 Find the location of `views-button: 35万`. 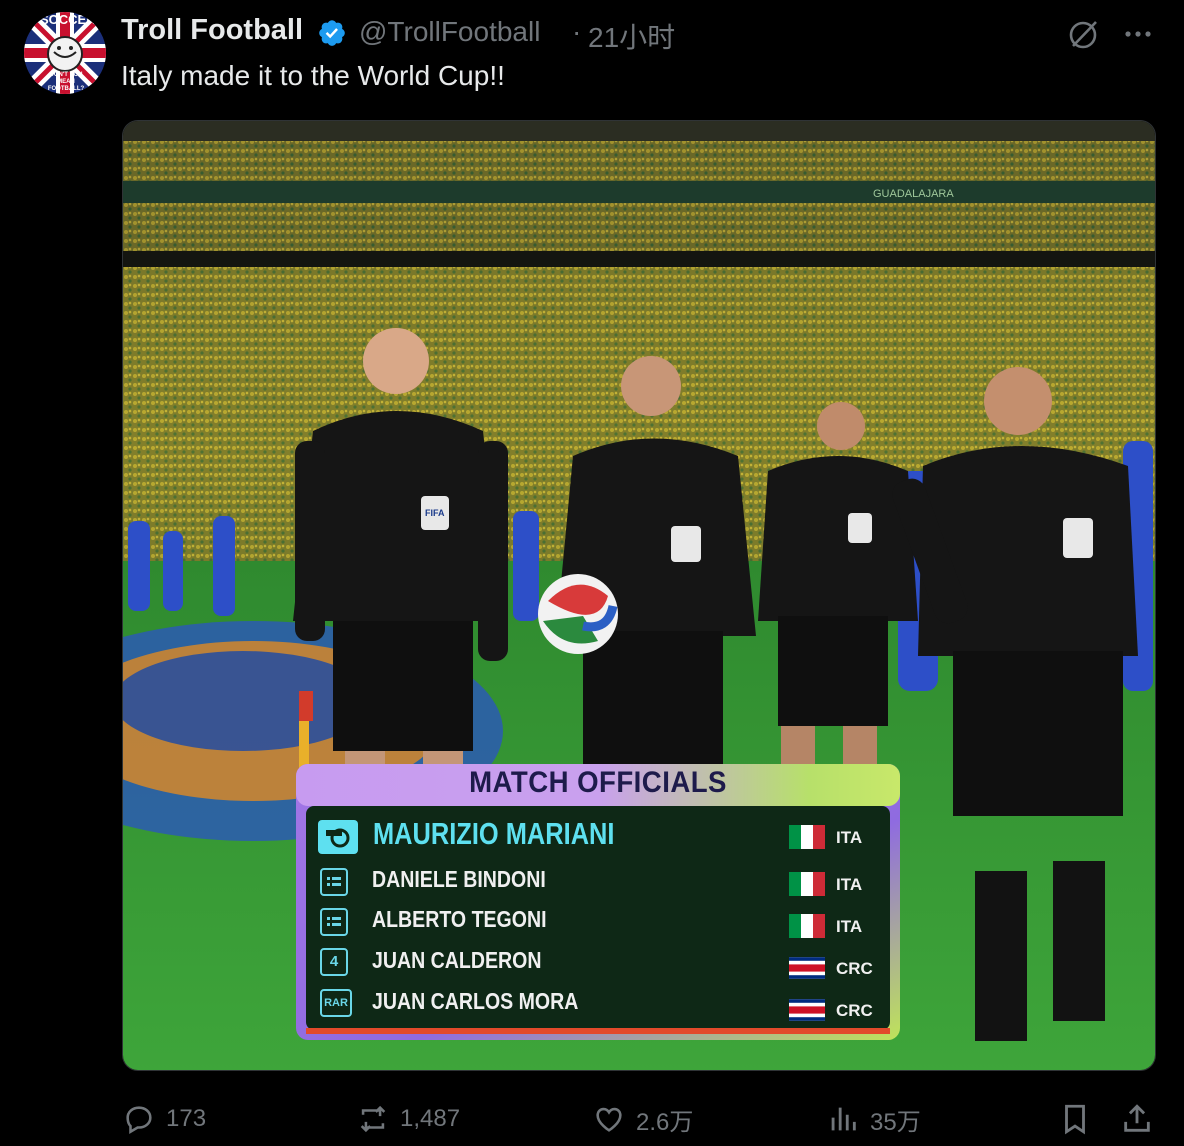

views-button: 35万 is located at coordinates (873, 1119).